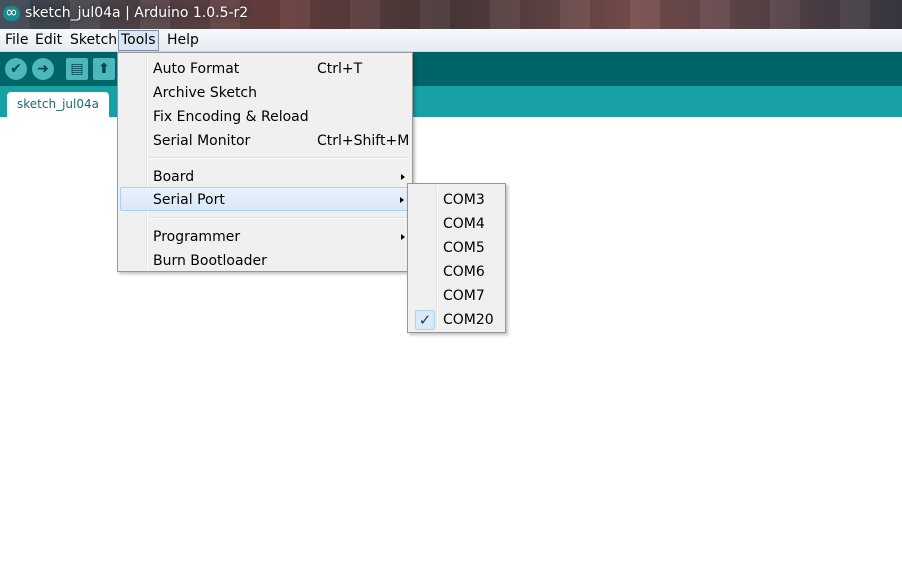 Image resolution: width=902 pixels, height=568 pixels. I want to click on new-button: ▤, so click(77, 69).